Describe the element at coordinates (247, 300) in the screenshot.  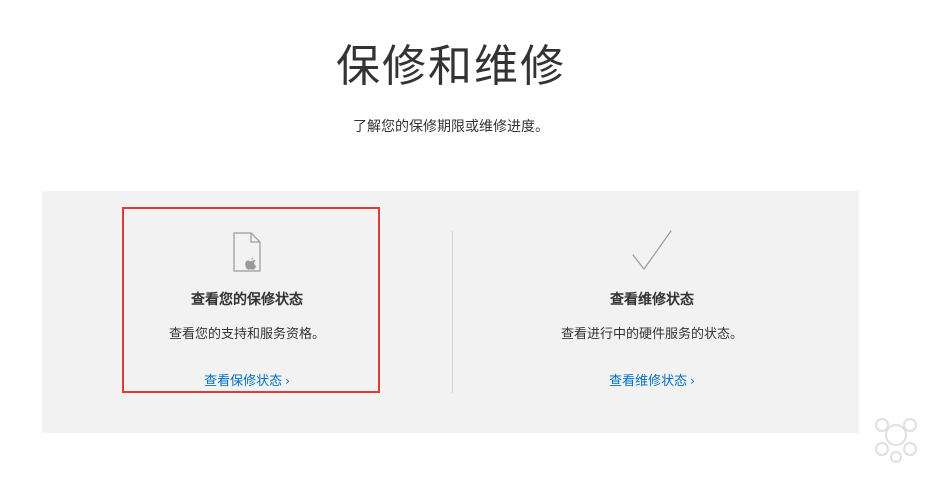
I see `warranty-card-title: 查看您的保修状态` at that location.